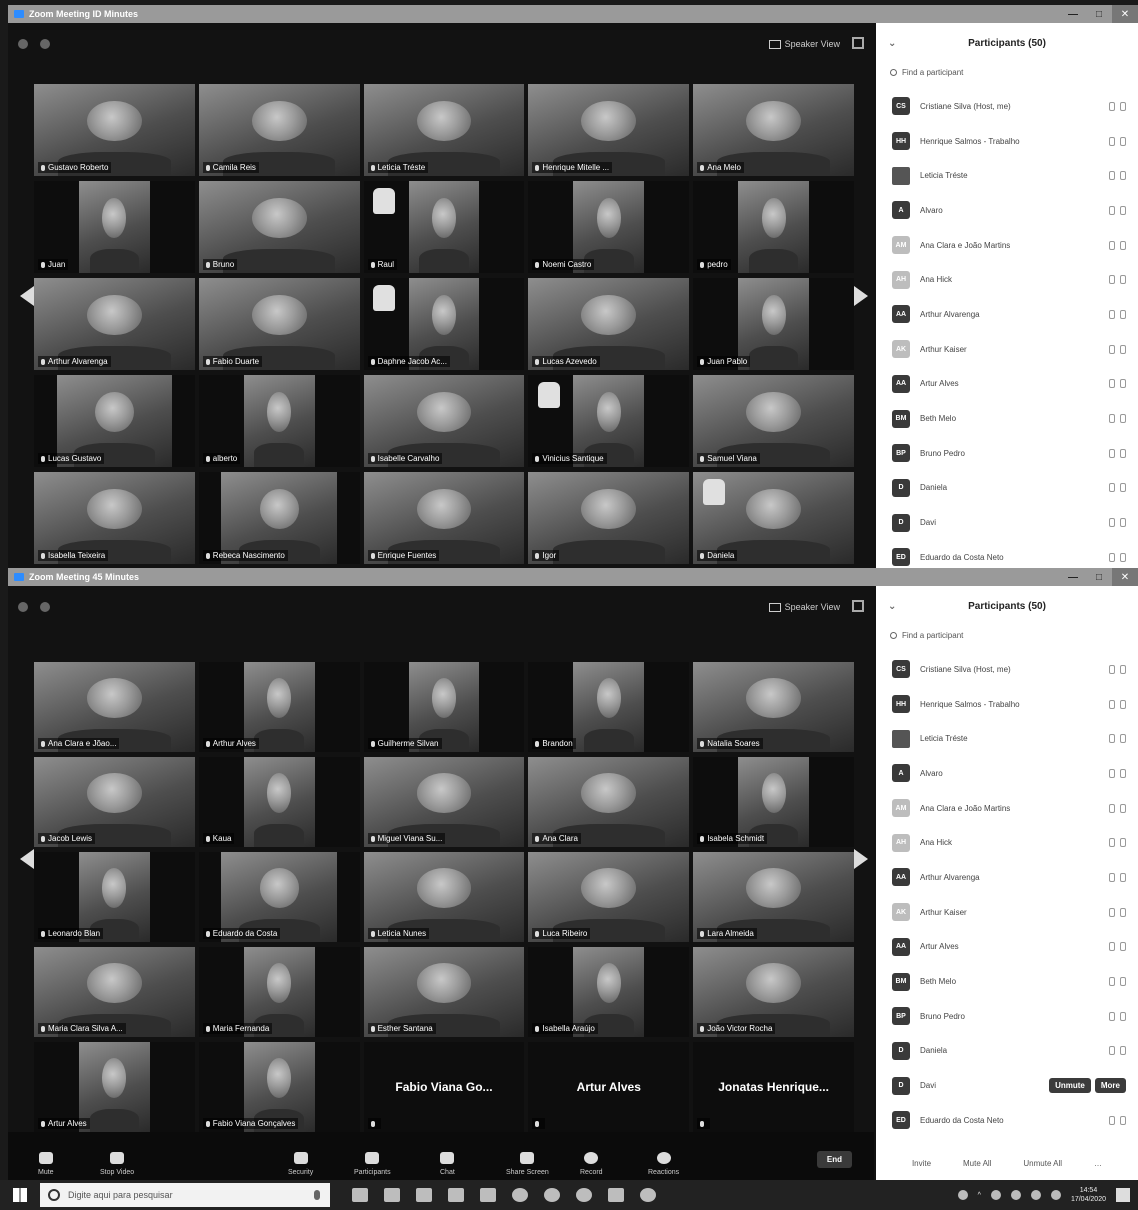  I want to click on taskbar-search: Digite aqui para pesquisar, so click(185, 1195).